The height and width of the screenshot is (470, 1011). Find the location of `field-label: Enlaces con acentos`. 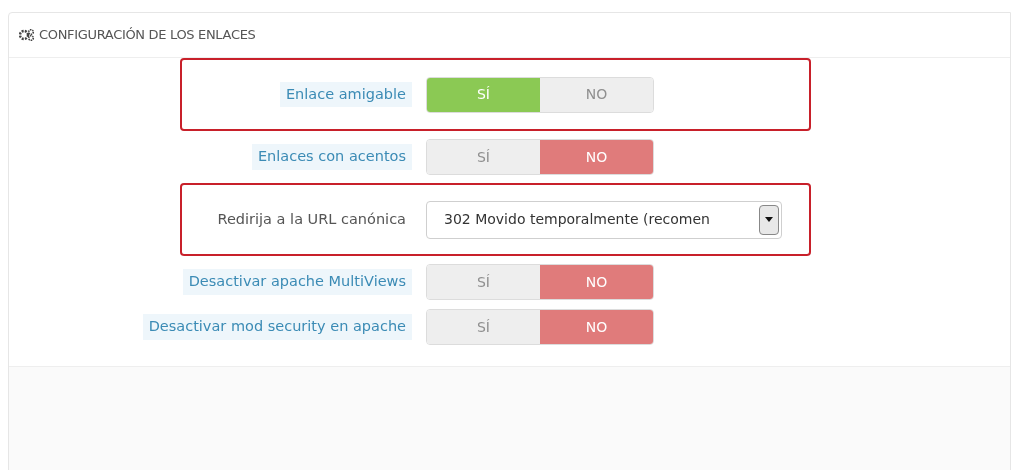

field-label: Enlaces con acentos is located at coordinates (331, 157).